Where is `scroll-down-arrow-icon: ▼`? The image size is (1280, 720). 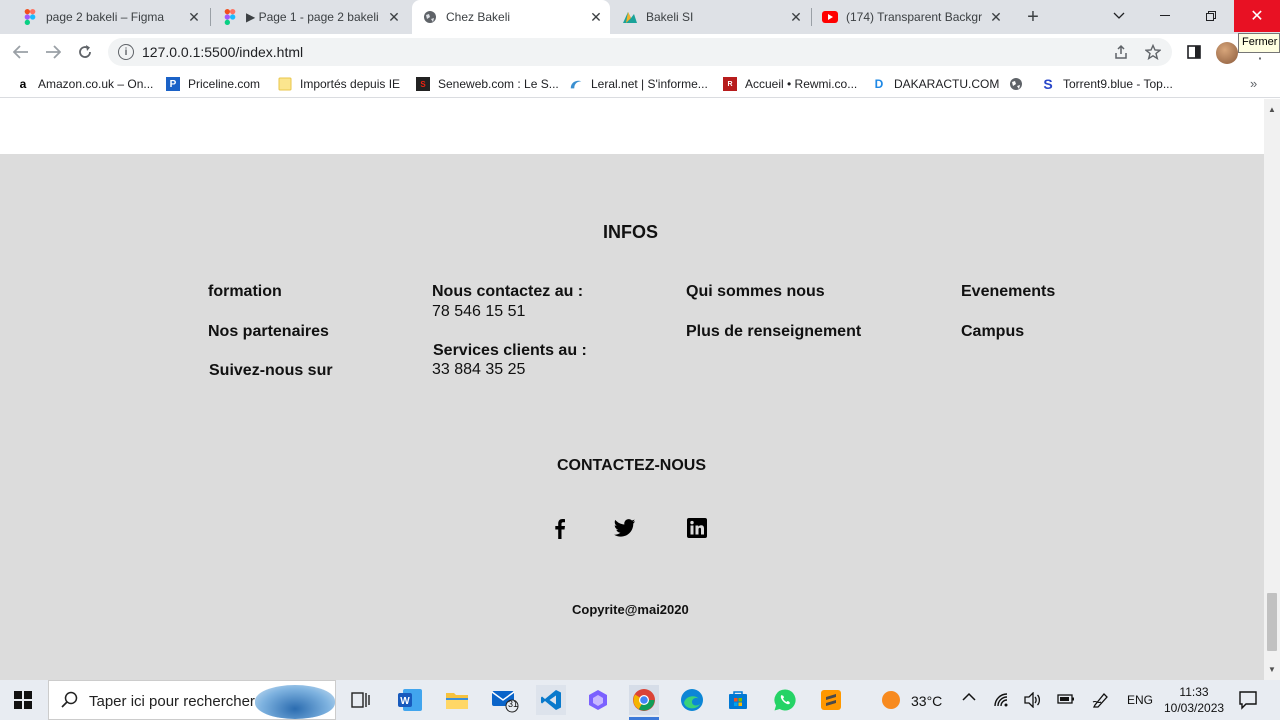 scroll-down-arrow-icon: ▼ is located at coordinates (1272, 669).